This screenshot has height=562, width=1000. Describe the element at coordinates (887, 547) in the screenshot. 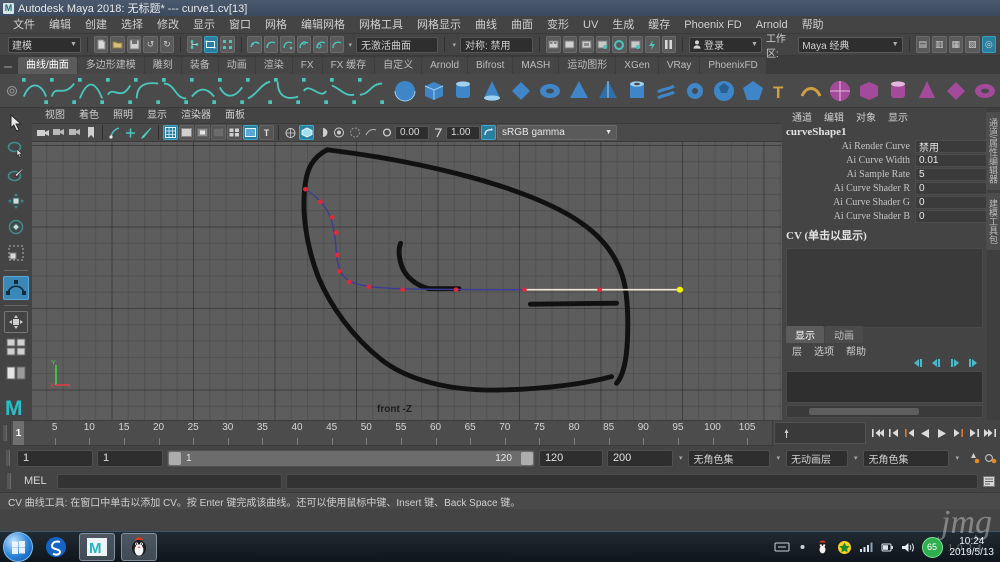

I see `tray-battery-icon` at that location.